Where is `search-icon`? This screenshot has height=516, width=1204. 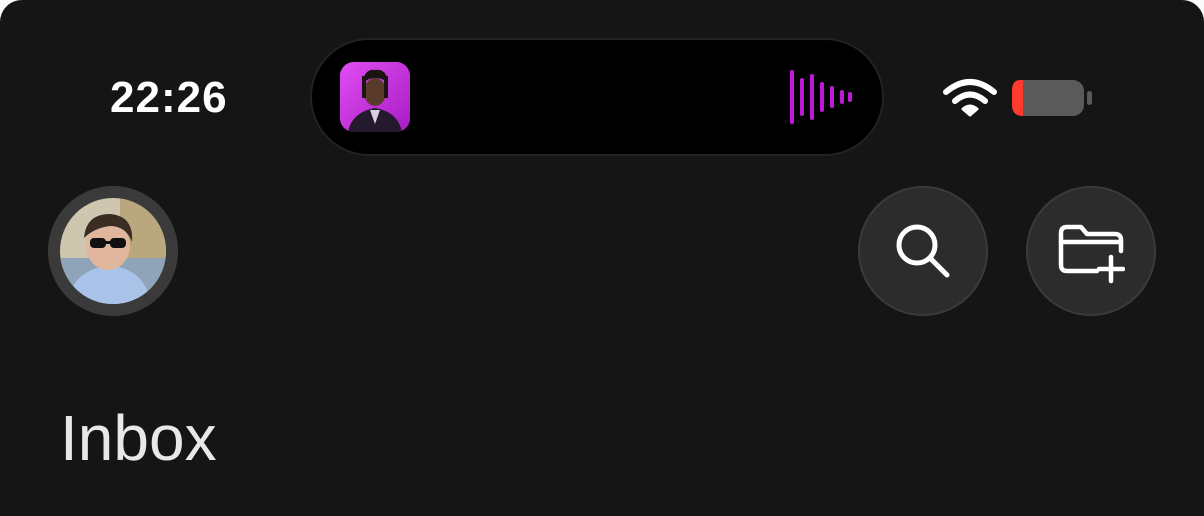
search-icon is located at coordinates (923, 251).